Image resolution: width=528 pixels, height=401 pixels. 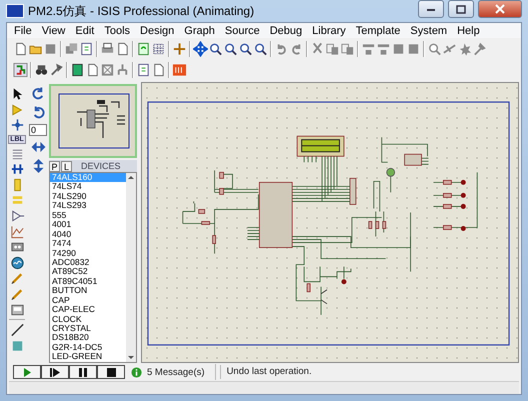 I want to click on device-item: 4040, so click(x=88, y=235).